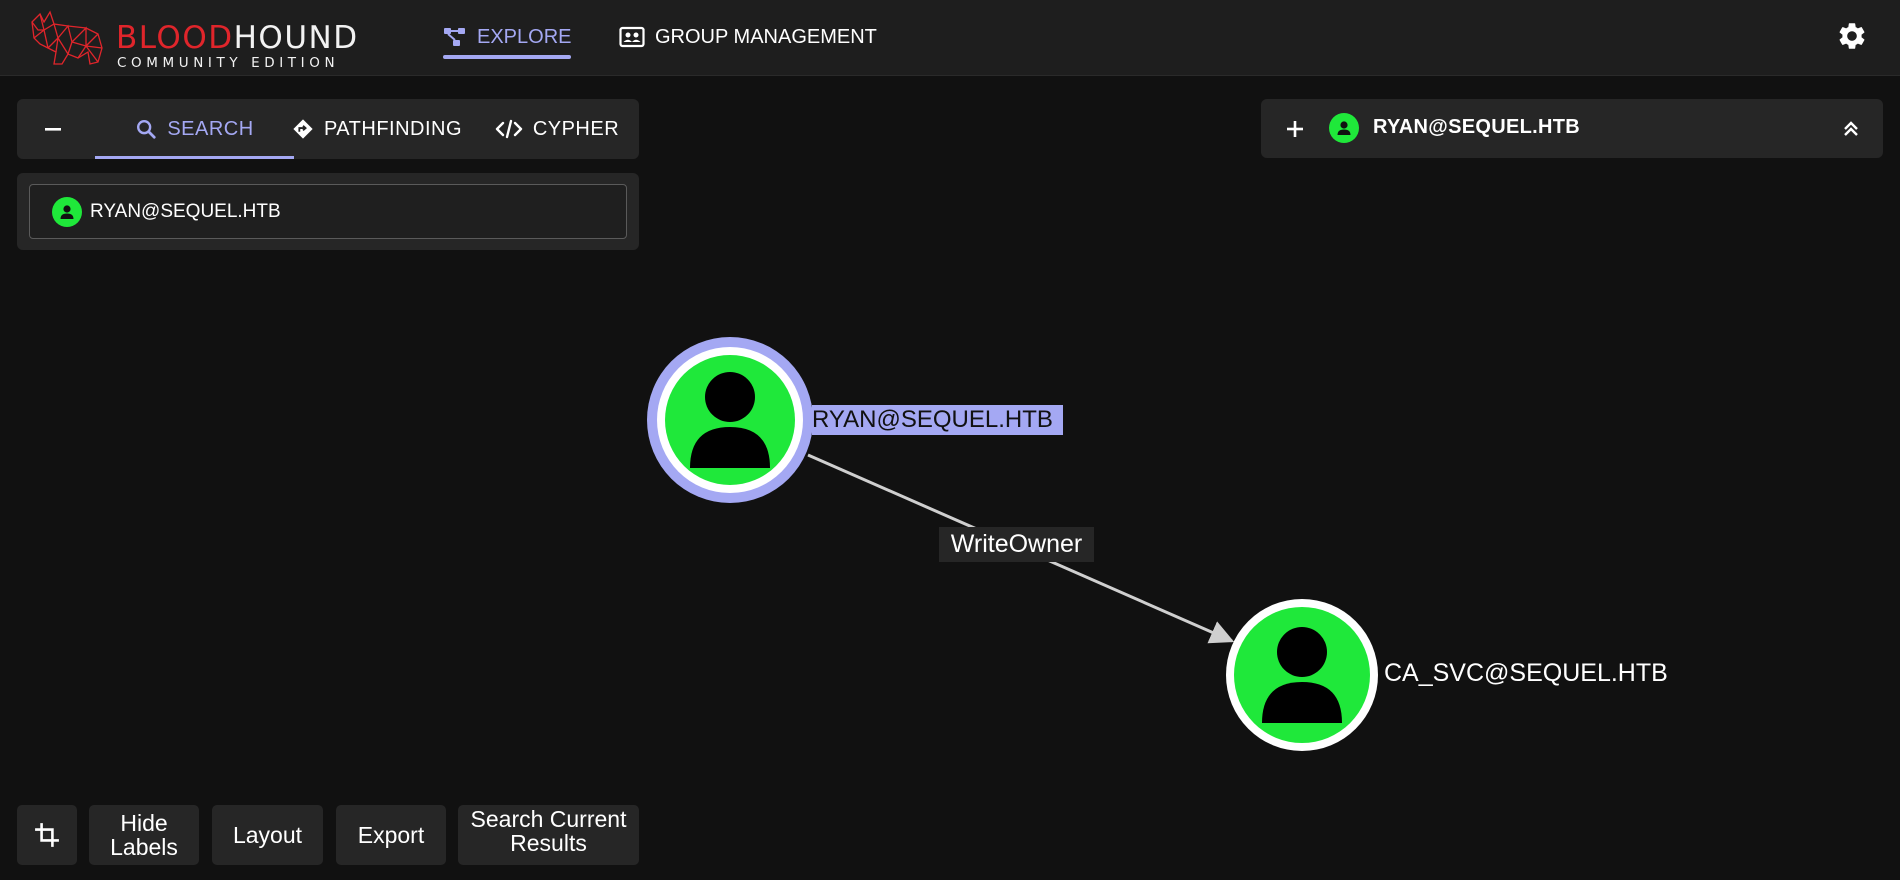  What do you see at coordinates (576, 128) in the screenshot?
I see `tab-cypher-label: CYPHER` at bounding box center [576, 128].